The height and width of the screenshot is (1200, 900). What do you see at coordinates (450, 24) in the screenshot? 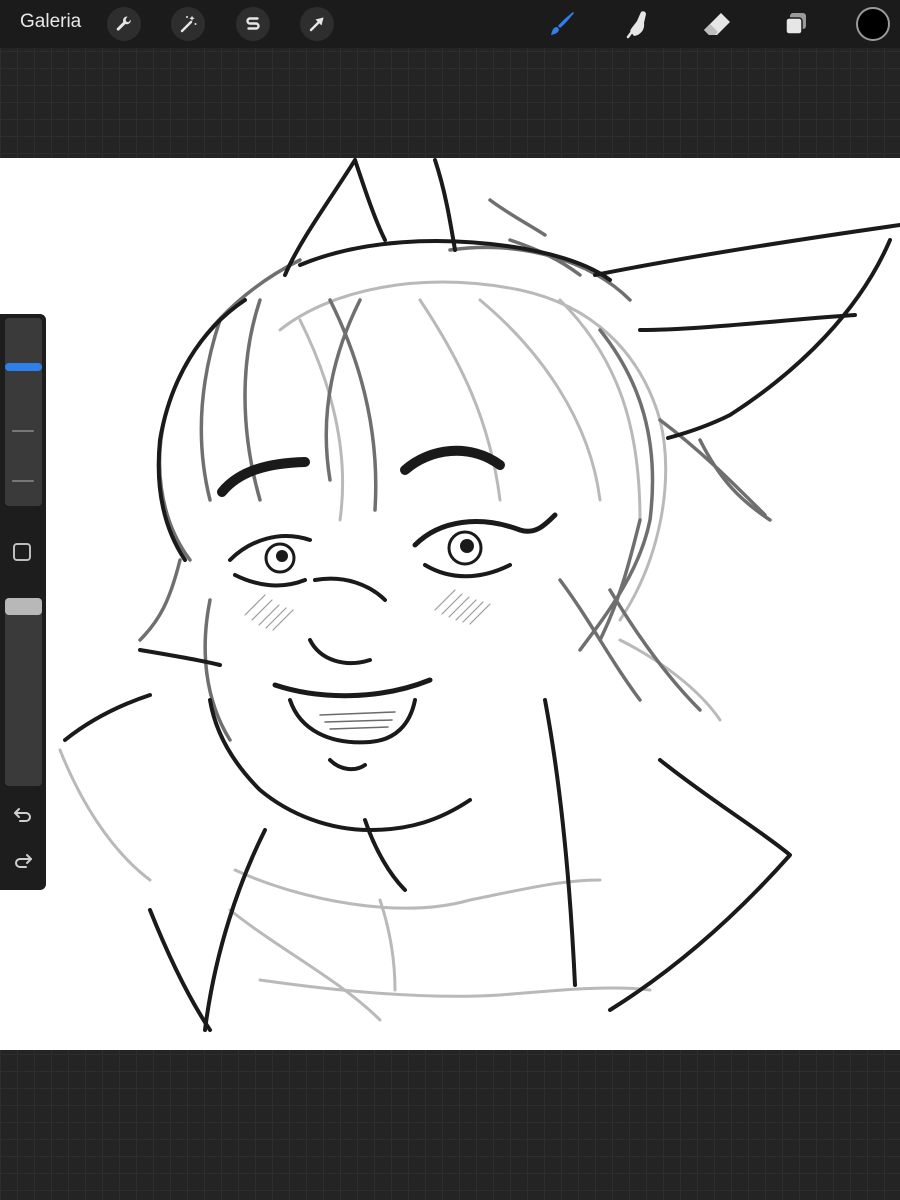
I see `top-toolbar: Galeria` at bounding box center [450, 24].